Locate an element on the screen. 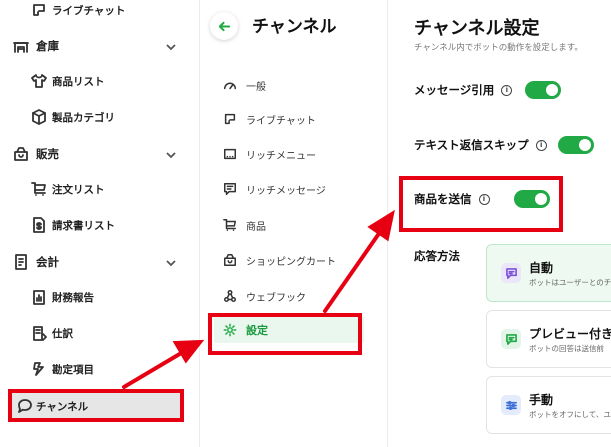  card-title: プレビュー付き自 is located at coordinates (570, 334).